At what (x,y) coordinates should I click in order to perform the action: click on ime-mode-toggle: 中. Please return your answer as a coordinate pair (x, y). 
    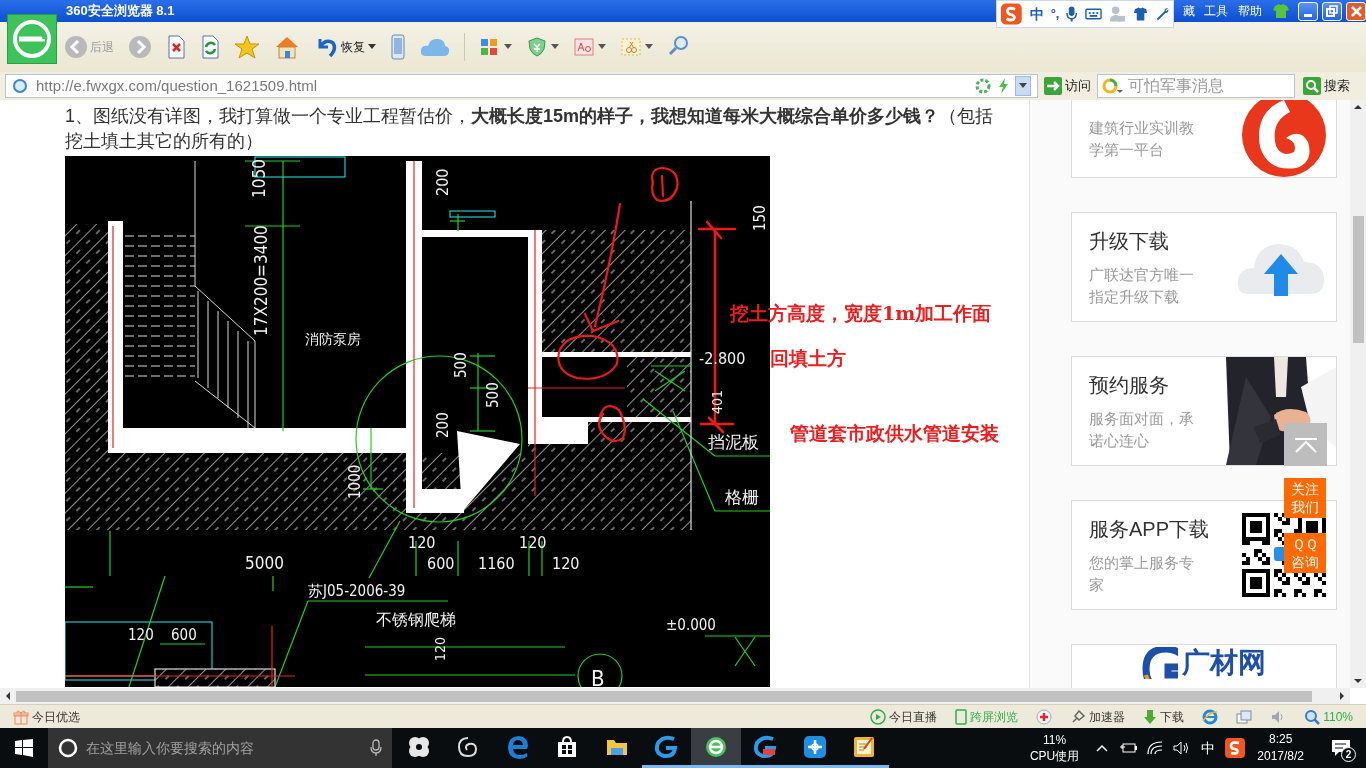
    Looking at the image, I should click on (1036, 14).